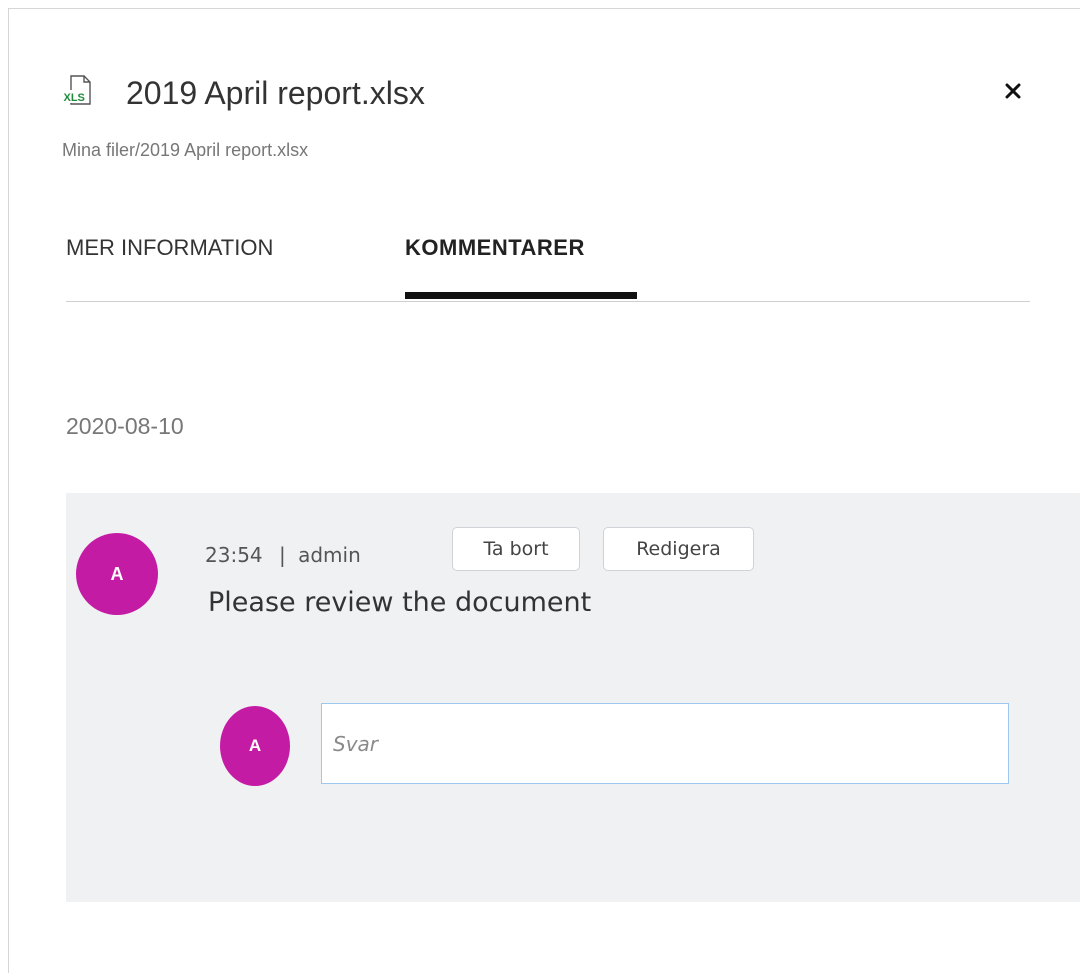 This screenshot has width=1080, height=973. What do you see at coordinates (125, 426) in the screenshot?
I see `comment-date-heading: 2020-08-10` at bounding box center [125, 426].